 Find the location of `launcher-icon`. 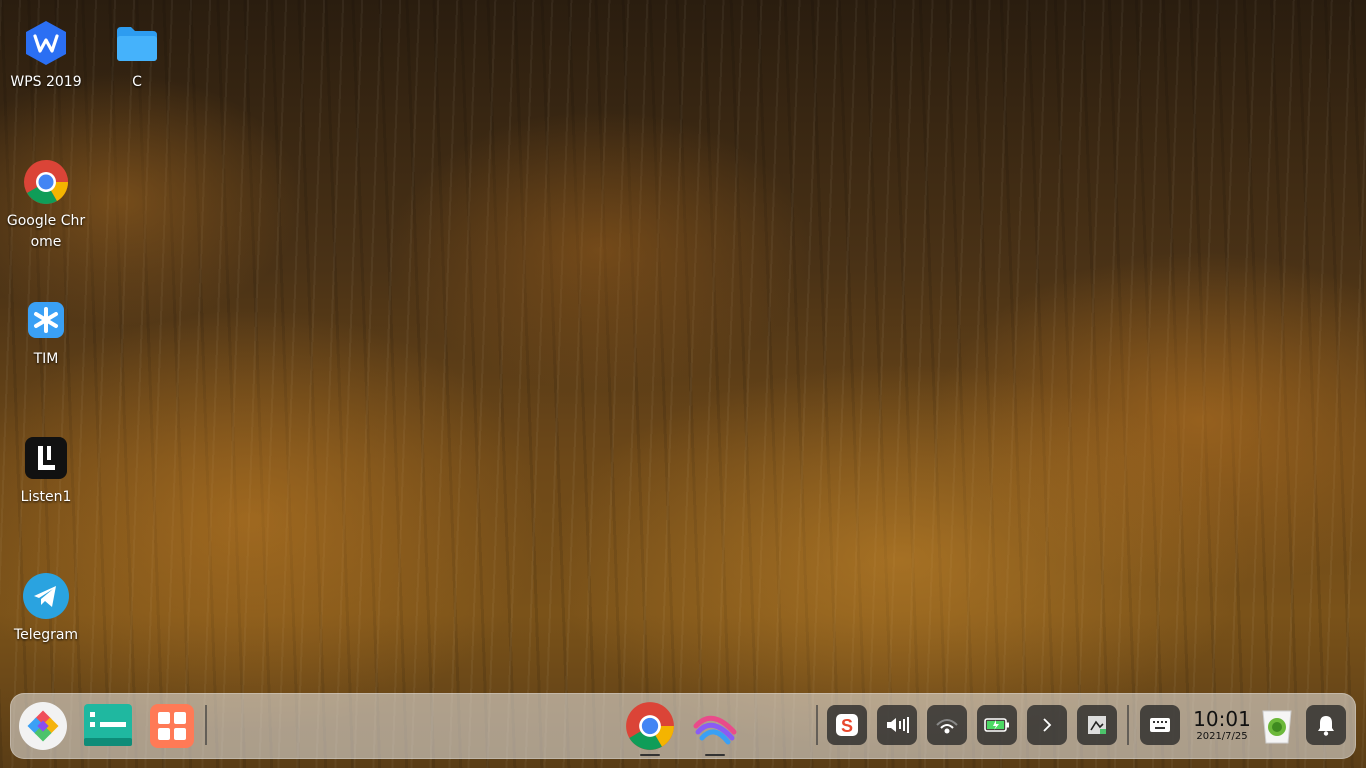

launcher-icon is located at coordinates (43, 726).